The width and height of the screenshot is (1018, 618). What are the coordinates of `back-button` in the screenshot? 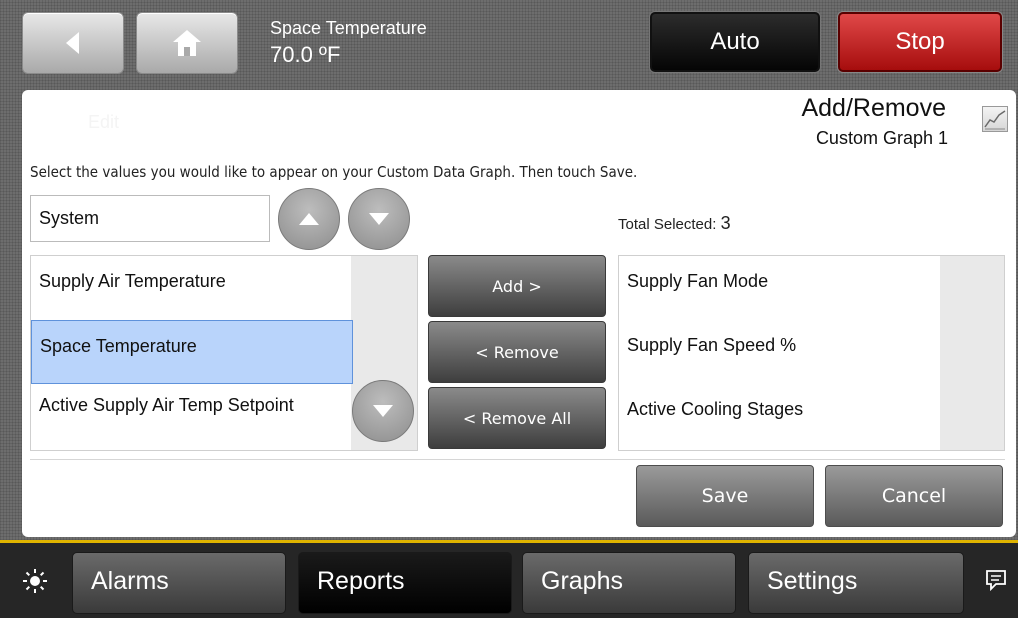 It's located at (73, 43).